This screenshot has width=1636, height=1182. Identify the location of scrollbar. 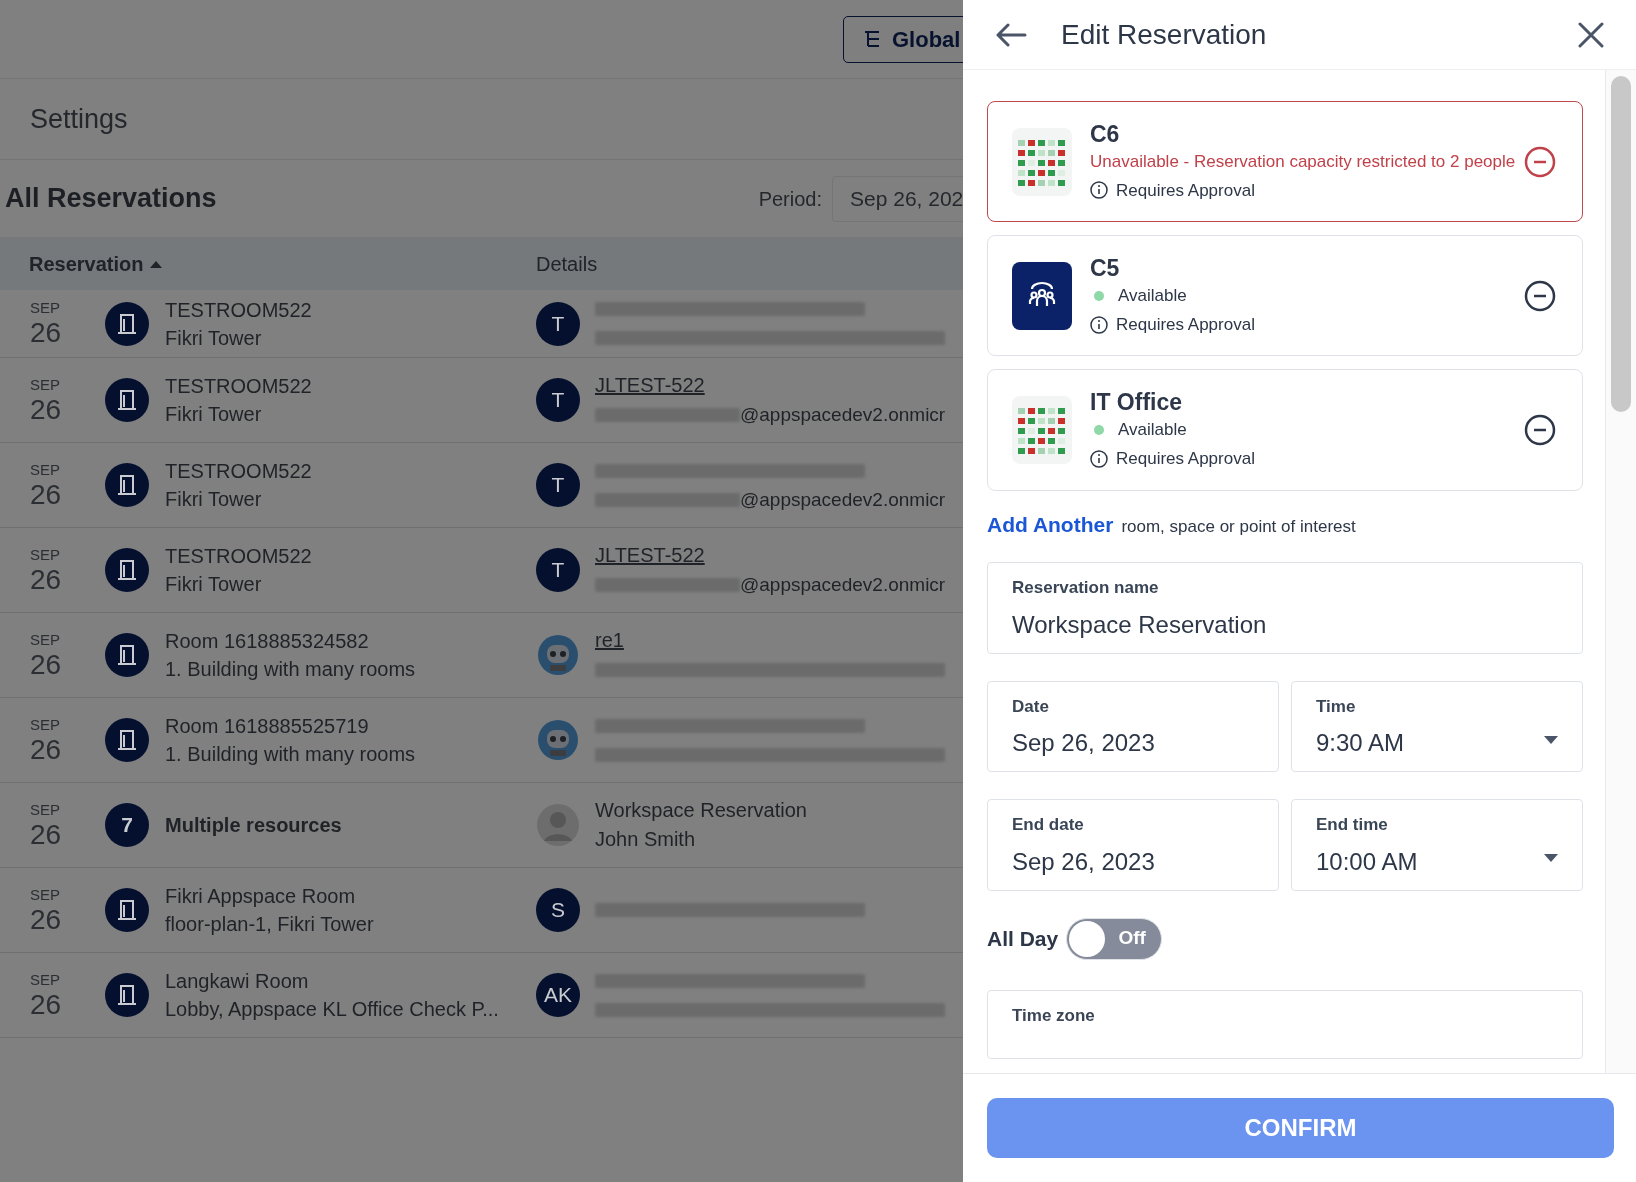
(1621, 244).